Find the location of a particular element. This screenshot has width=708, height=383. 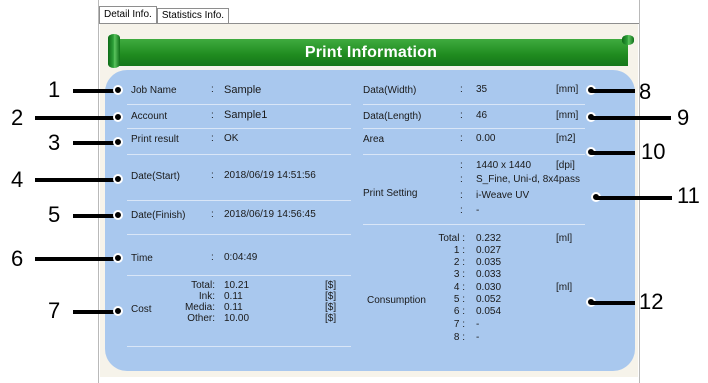

consumption-row-value: 0.052 is located at coordinates (489, 299).